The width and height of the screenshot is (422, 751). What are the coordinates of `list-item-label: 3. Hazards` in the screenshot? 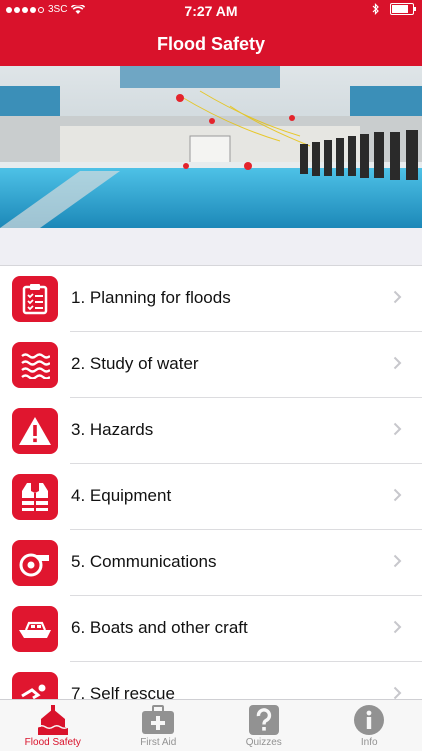 It's located at (112, 430).